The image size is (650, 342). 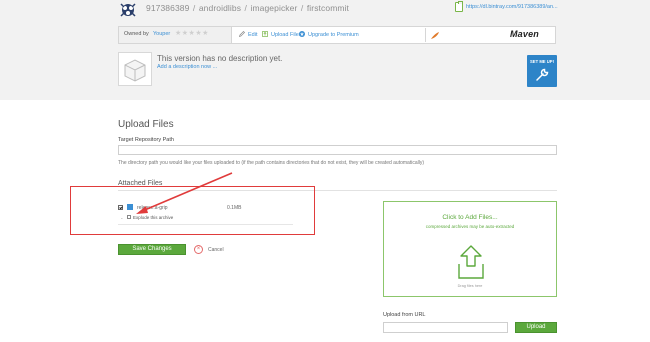 I want to click on avatar-icon, so click(x=128, y=10).